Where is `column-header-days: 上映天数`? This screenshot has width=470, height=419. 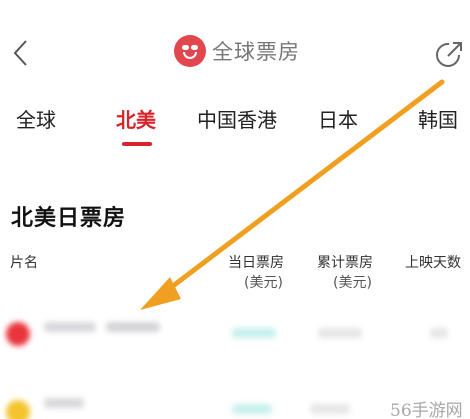 column-header-days: 上映天数 is located at coordinates (433, 262).